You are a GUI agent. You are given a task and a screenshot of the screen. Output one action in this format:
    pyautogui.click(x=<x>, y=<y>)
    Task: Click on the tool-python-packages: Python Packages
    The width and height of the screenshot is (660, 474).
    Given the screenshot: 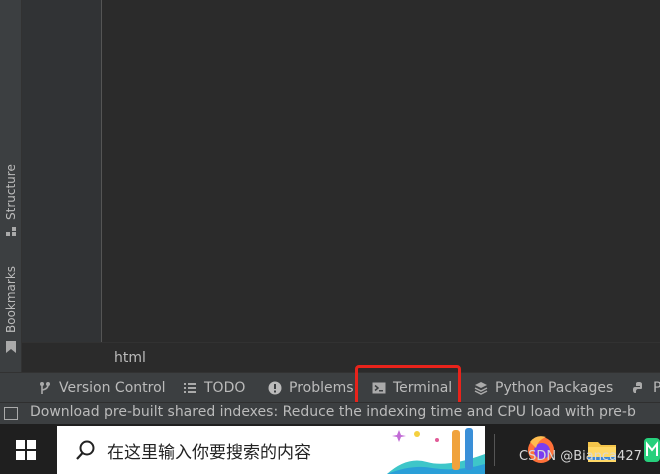 What is the action you would take?
    pyautogui.click(x=543, y=388)
    